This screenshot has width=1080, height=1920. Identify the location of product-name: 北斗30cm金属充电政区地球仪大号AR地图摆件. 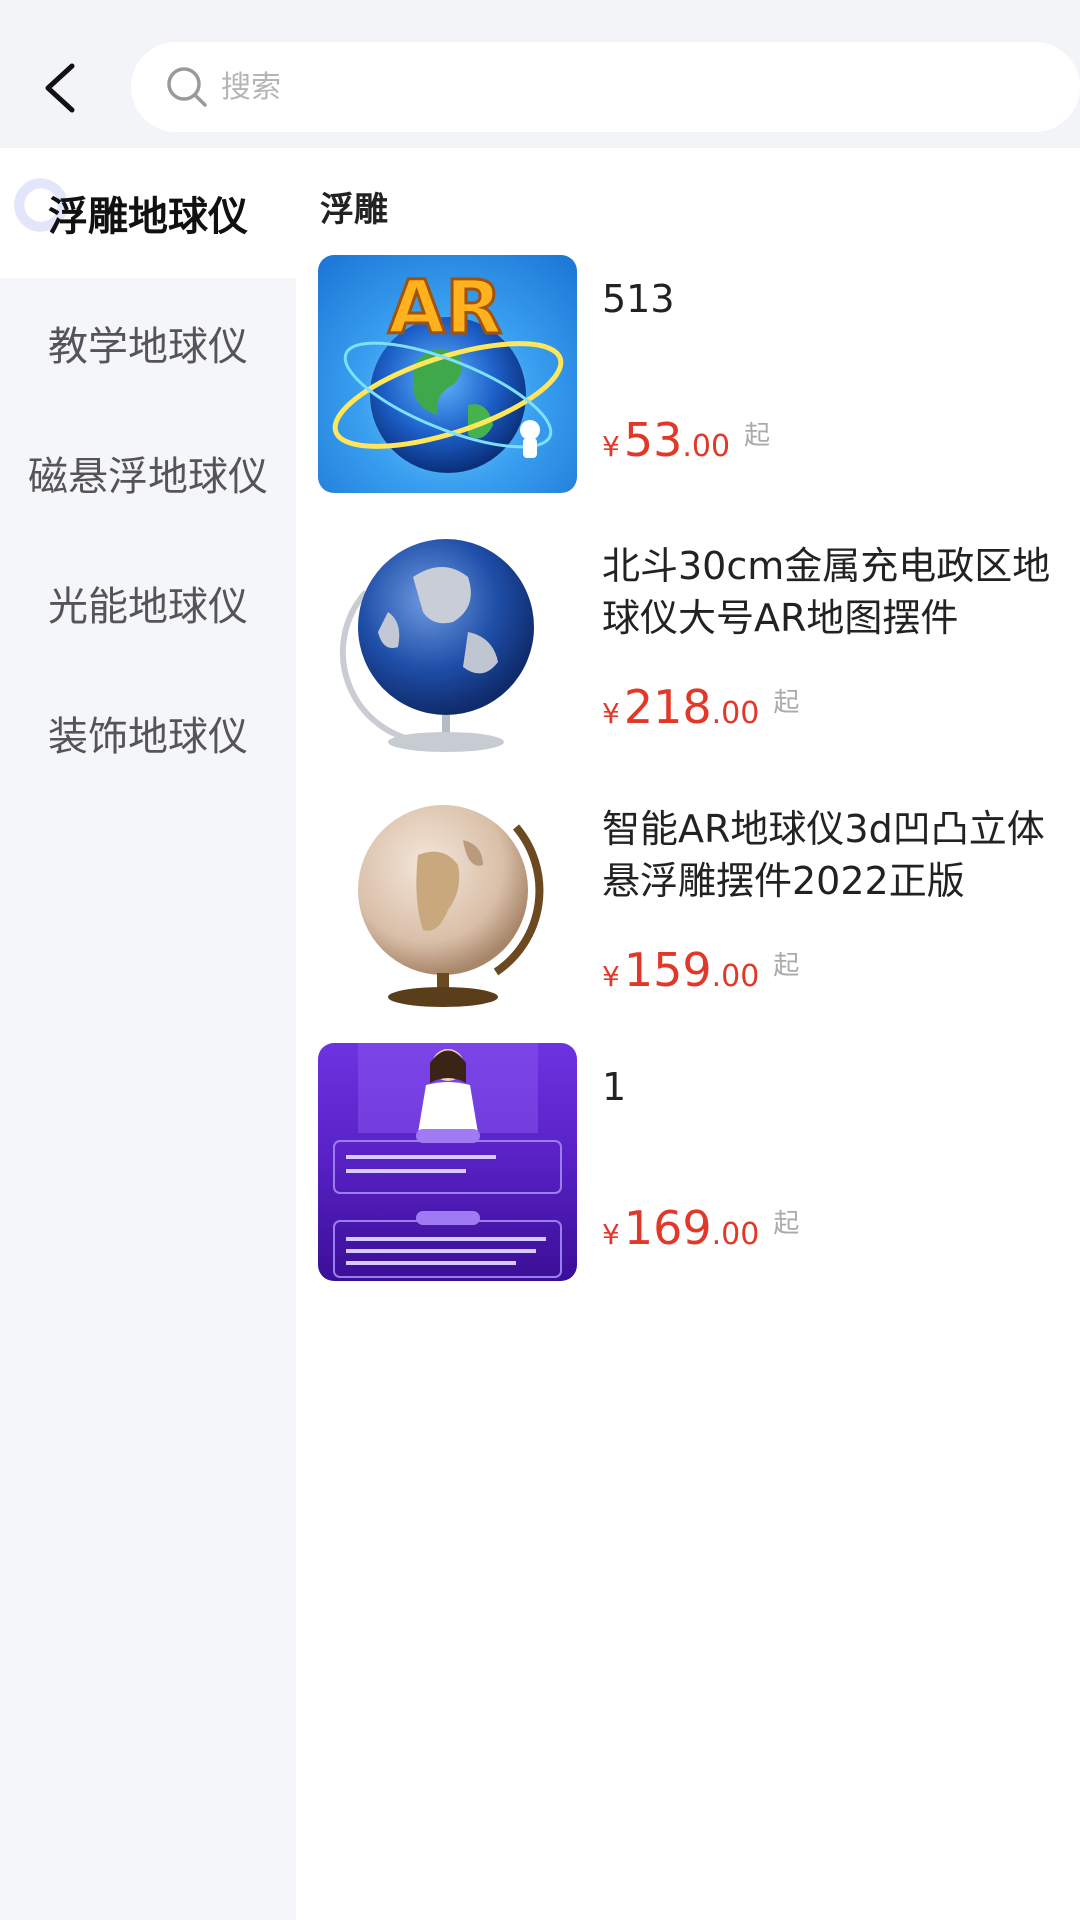
(826, 592).